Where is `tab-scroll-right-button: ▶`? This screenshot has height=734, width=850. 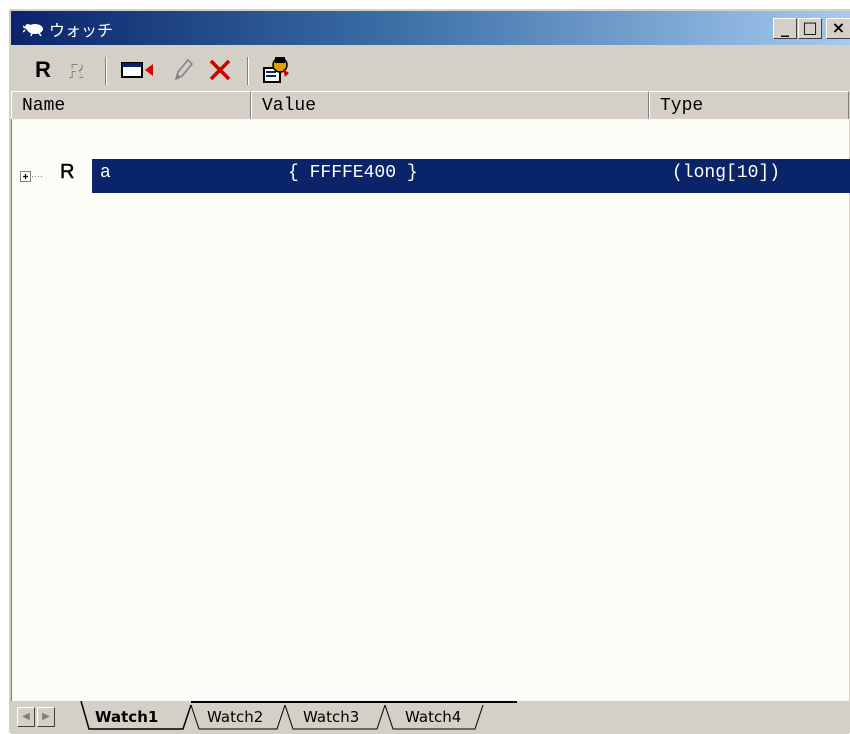
tab-scroll-right-button: ▶ is located at coordinates (46, 717).